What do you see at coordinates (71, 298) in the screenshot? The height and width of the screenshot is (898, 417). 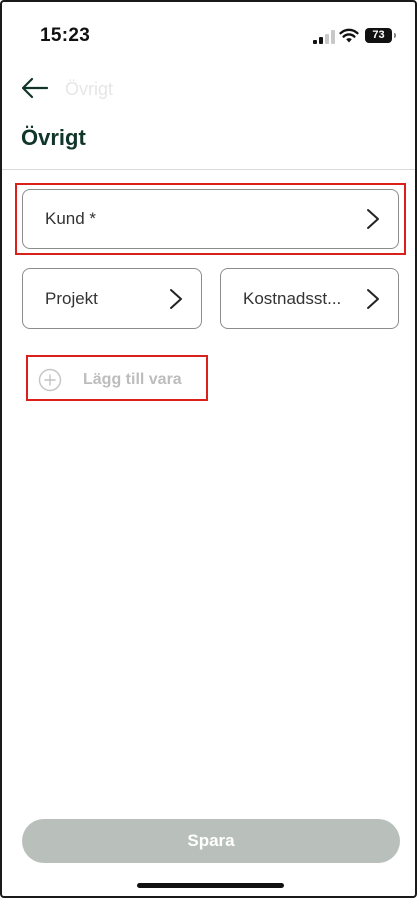 I see `project-field-label: Projekt` at bounding box center [71, 298].